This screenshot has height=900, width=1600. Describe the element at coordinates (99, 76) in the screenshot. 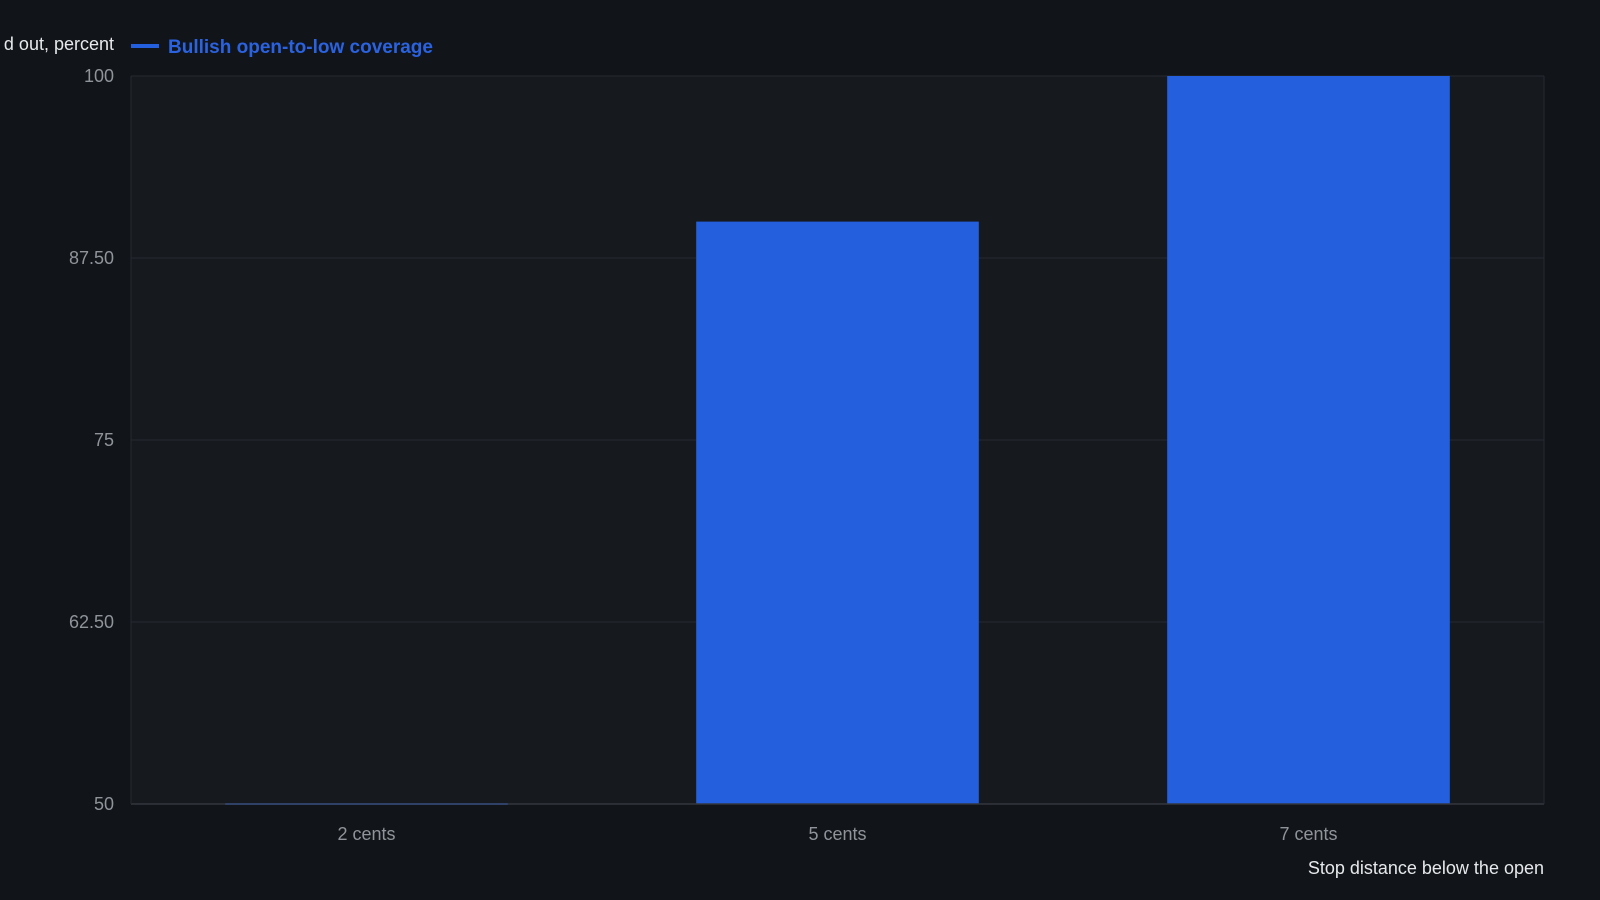

I see `y-tick-label: 100` at that location.